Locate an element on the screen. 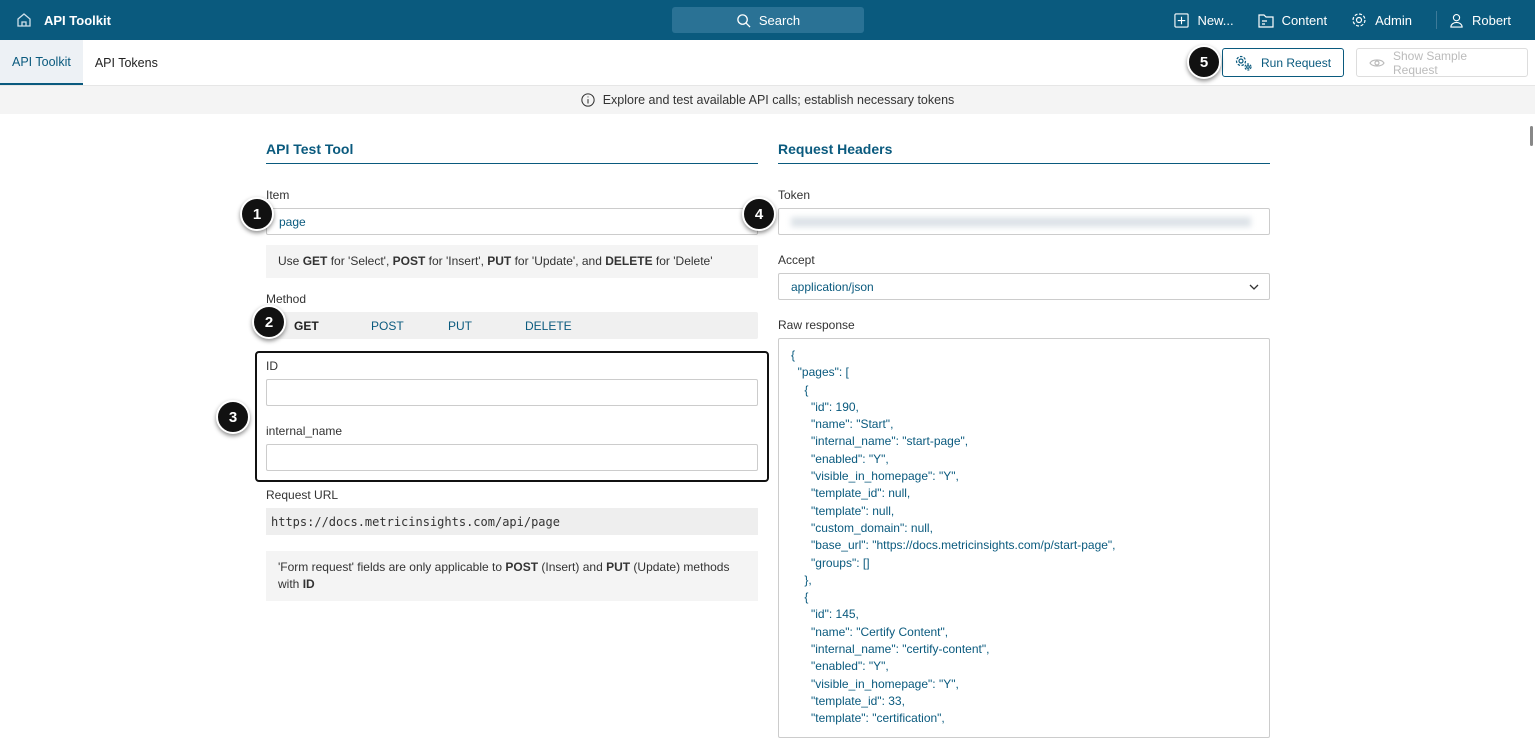 The image size is (1535, 738). user-name: Robert is located at coordinates (1491, 20).